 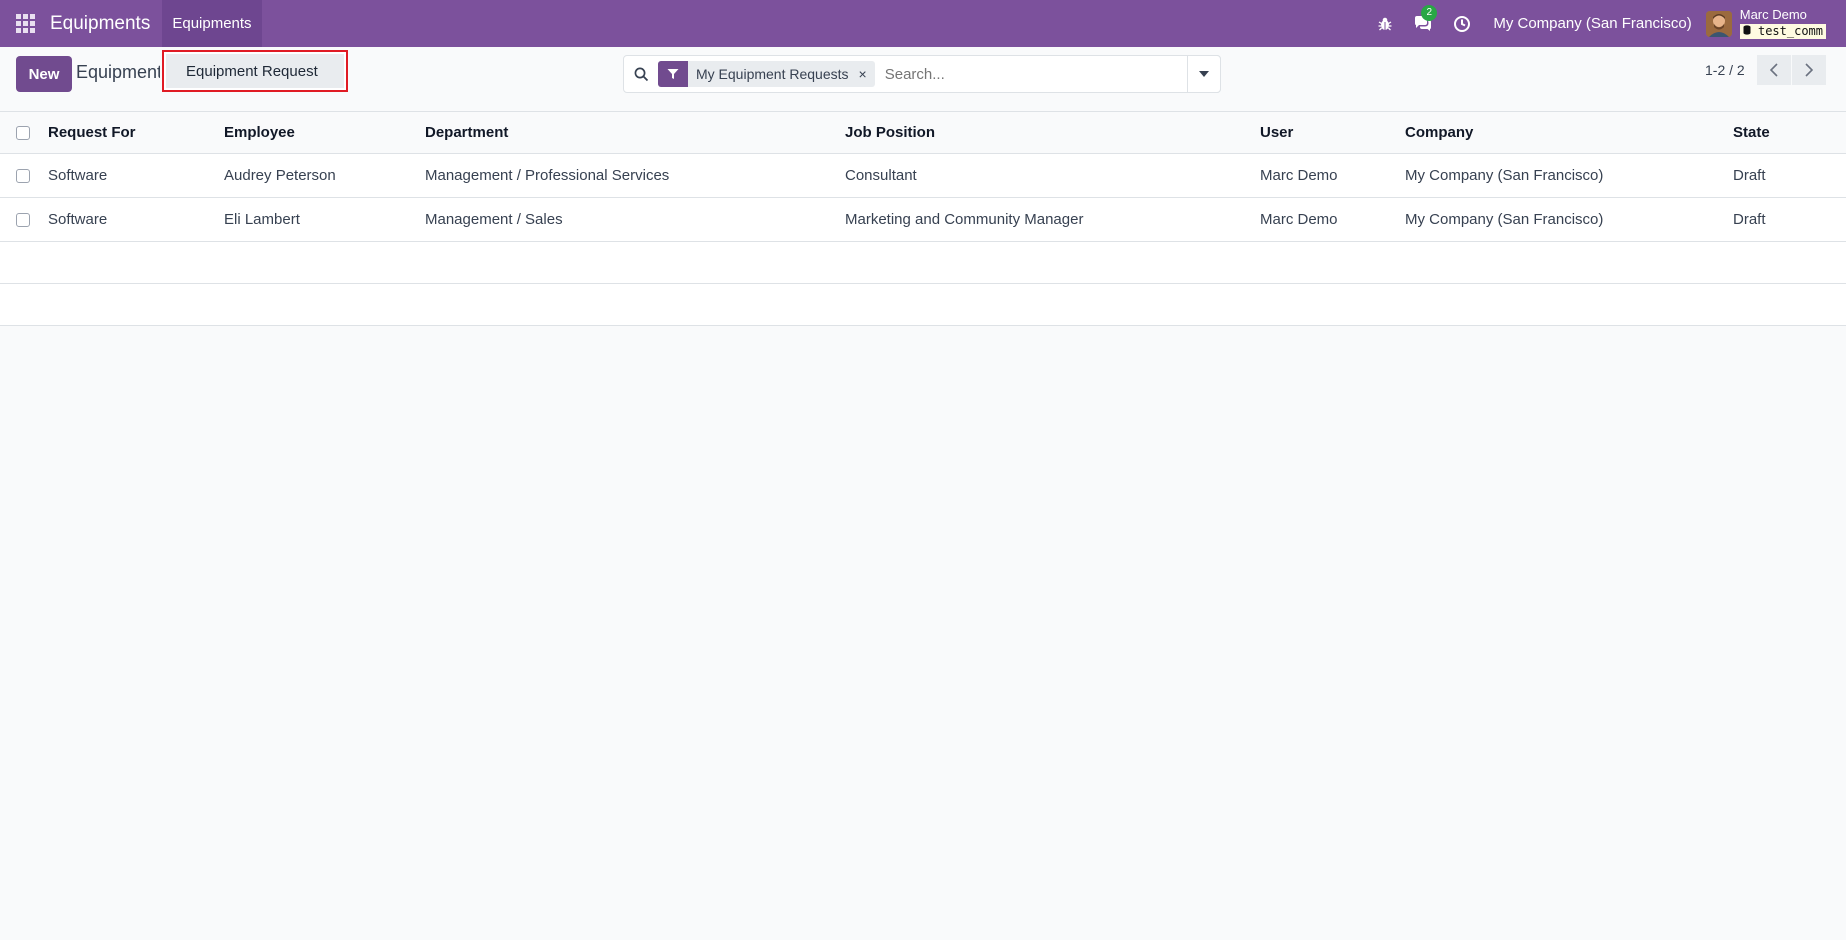 What do you see at coordinates (1751, 132) in the screenshot?
I see `column-state: State` at bounding box center [1751, 132].